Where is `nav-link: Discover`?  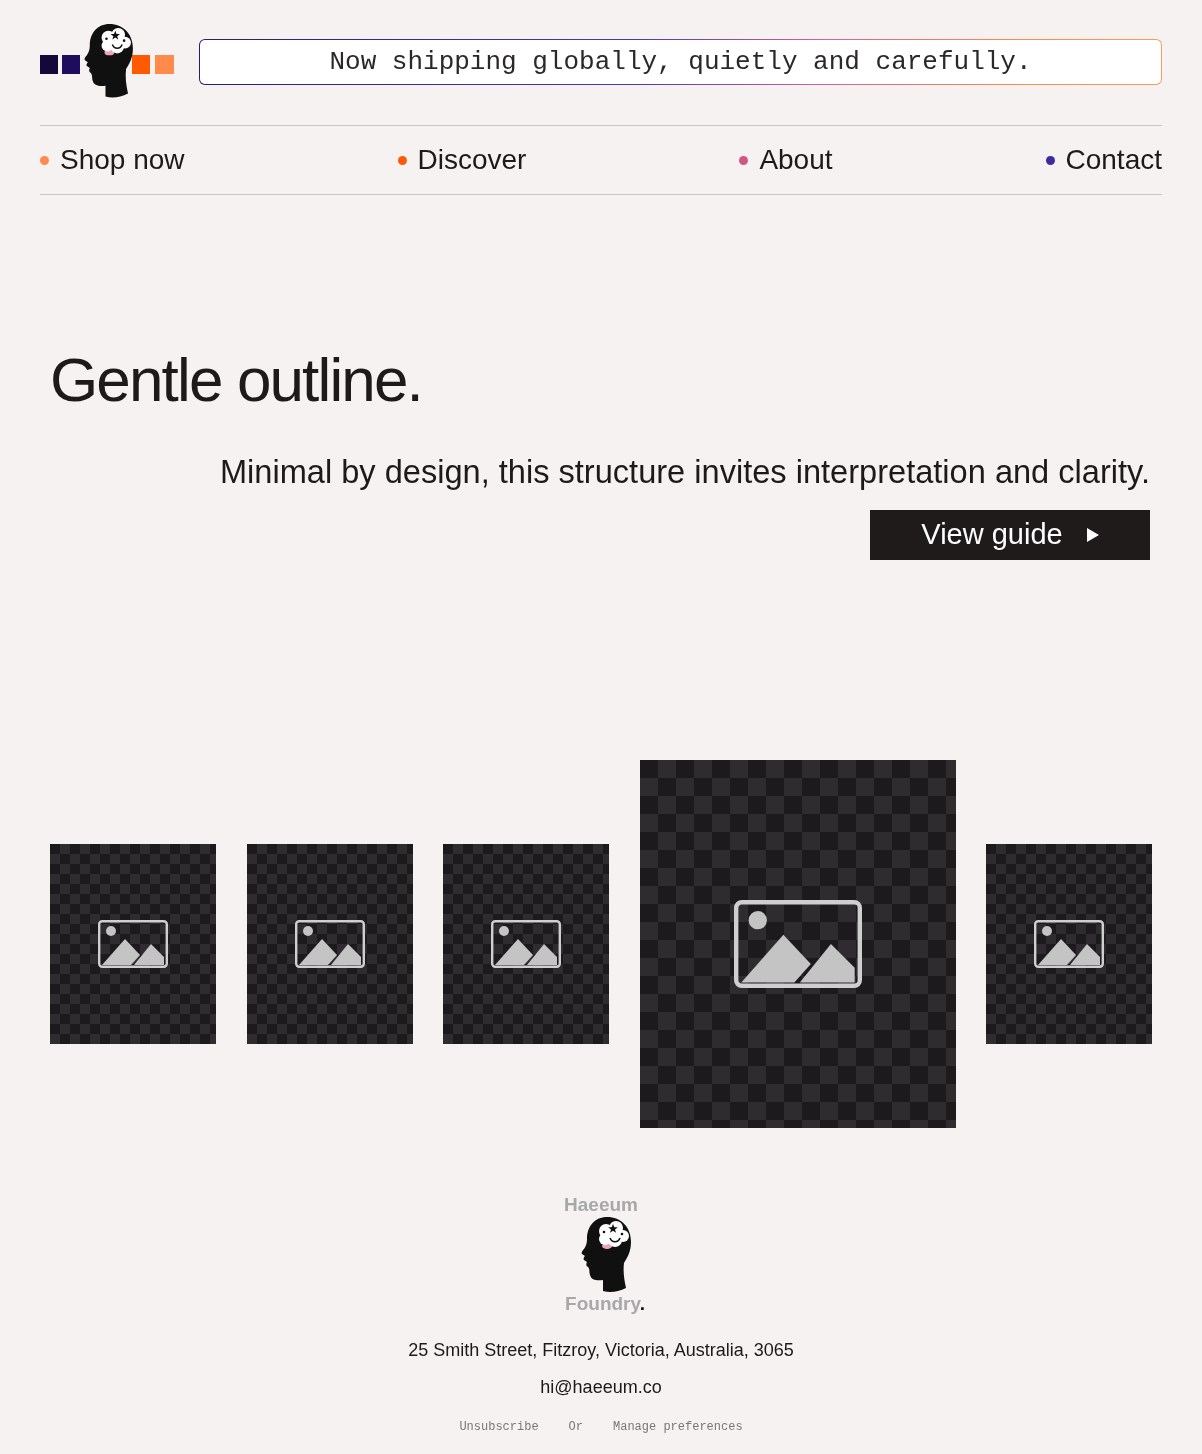
nav-link: Discover is located at coordinates (462, 160).